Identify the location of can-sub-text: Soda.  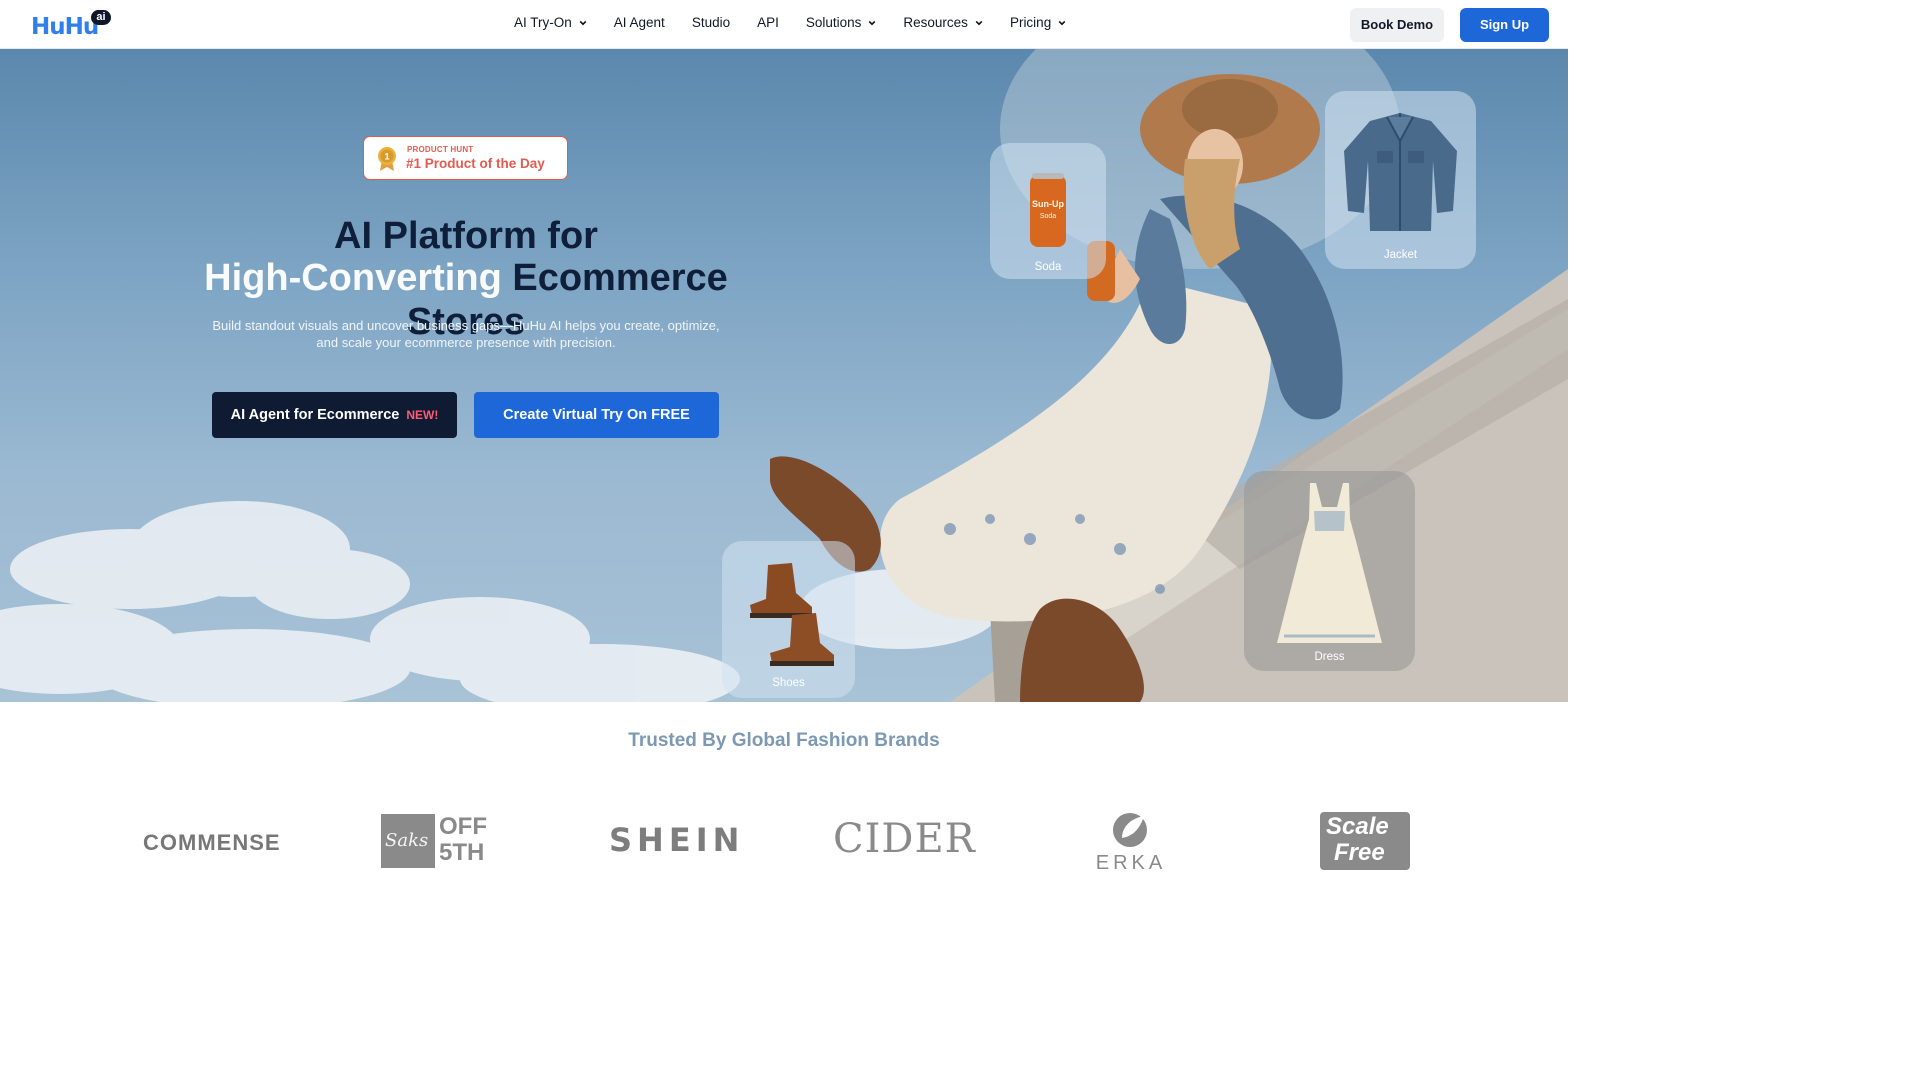
(1048, 216).